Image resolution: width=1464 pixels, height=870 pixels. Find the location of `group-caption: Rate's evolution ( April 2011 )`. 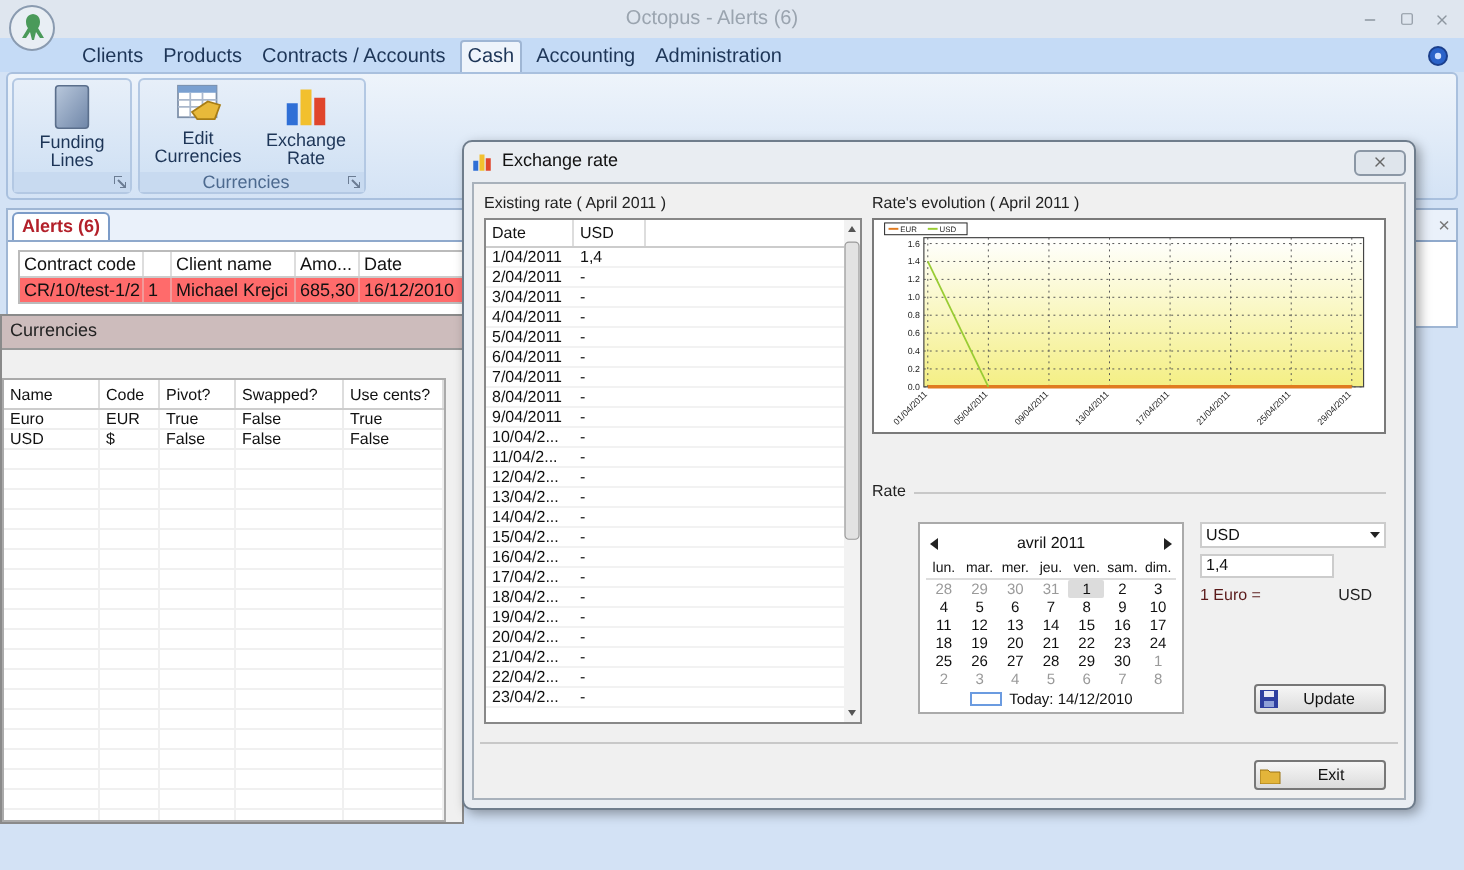

group-caption: Rate's evolution ( April 2011 ) is located at coordinates (977, 204).